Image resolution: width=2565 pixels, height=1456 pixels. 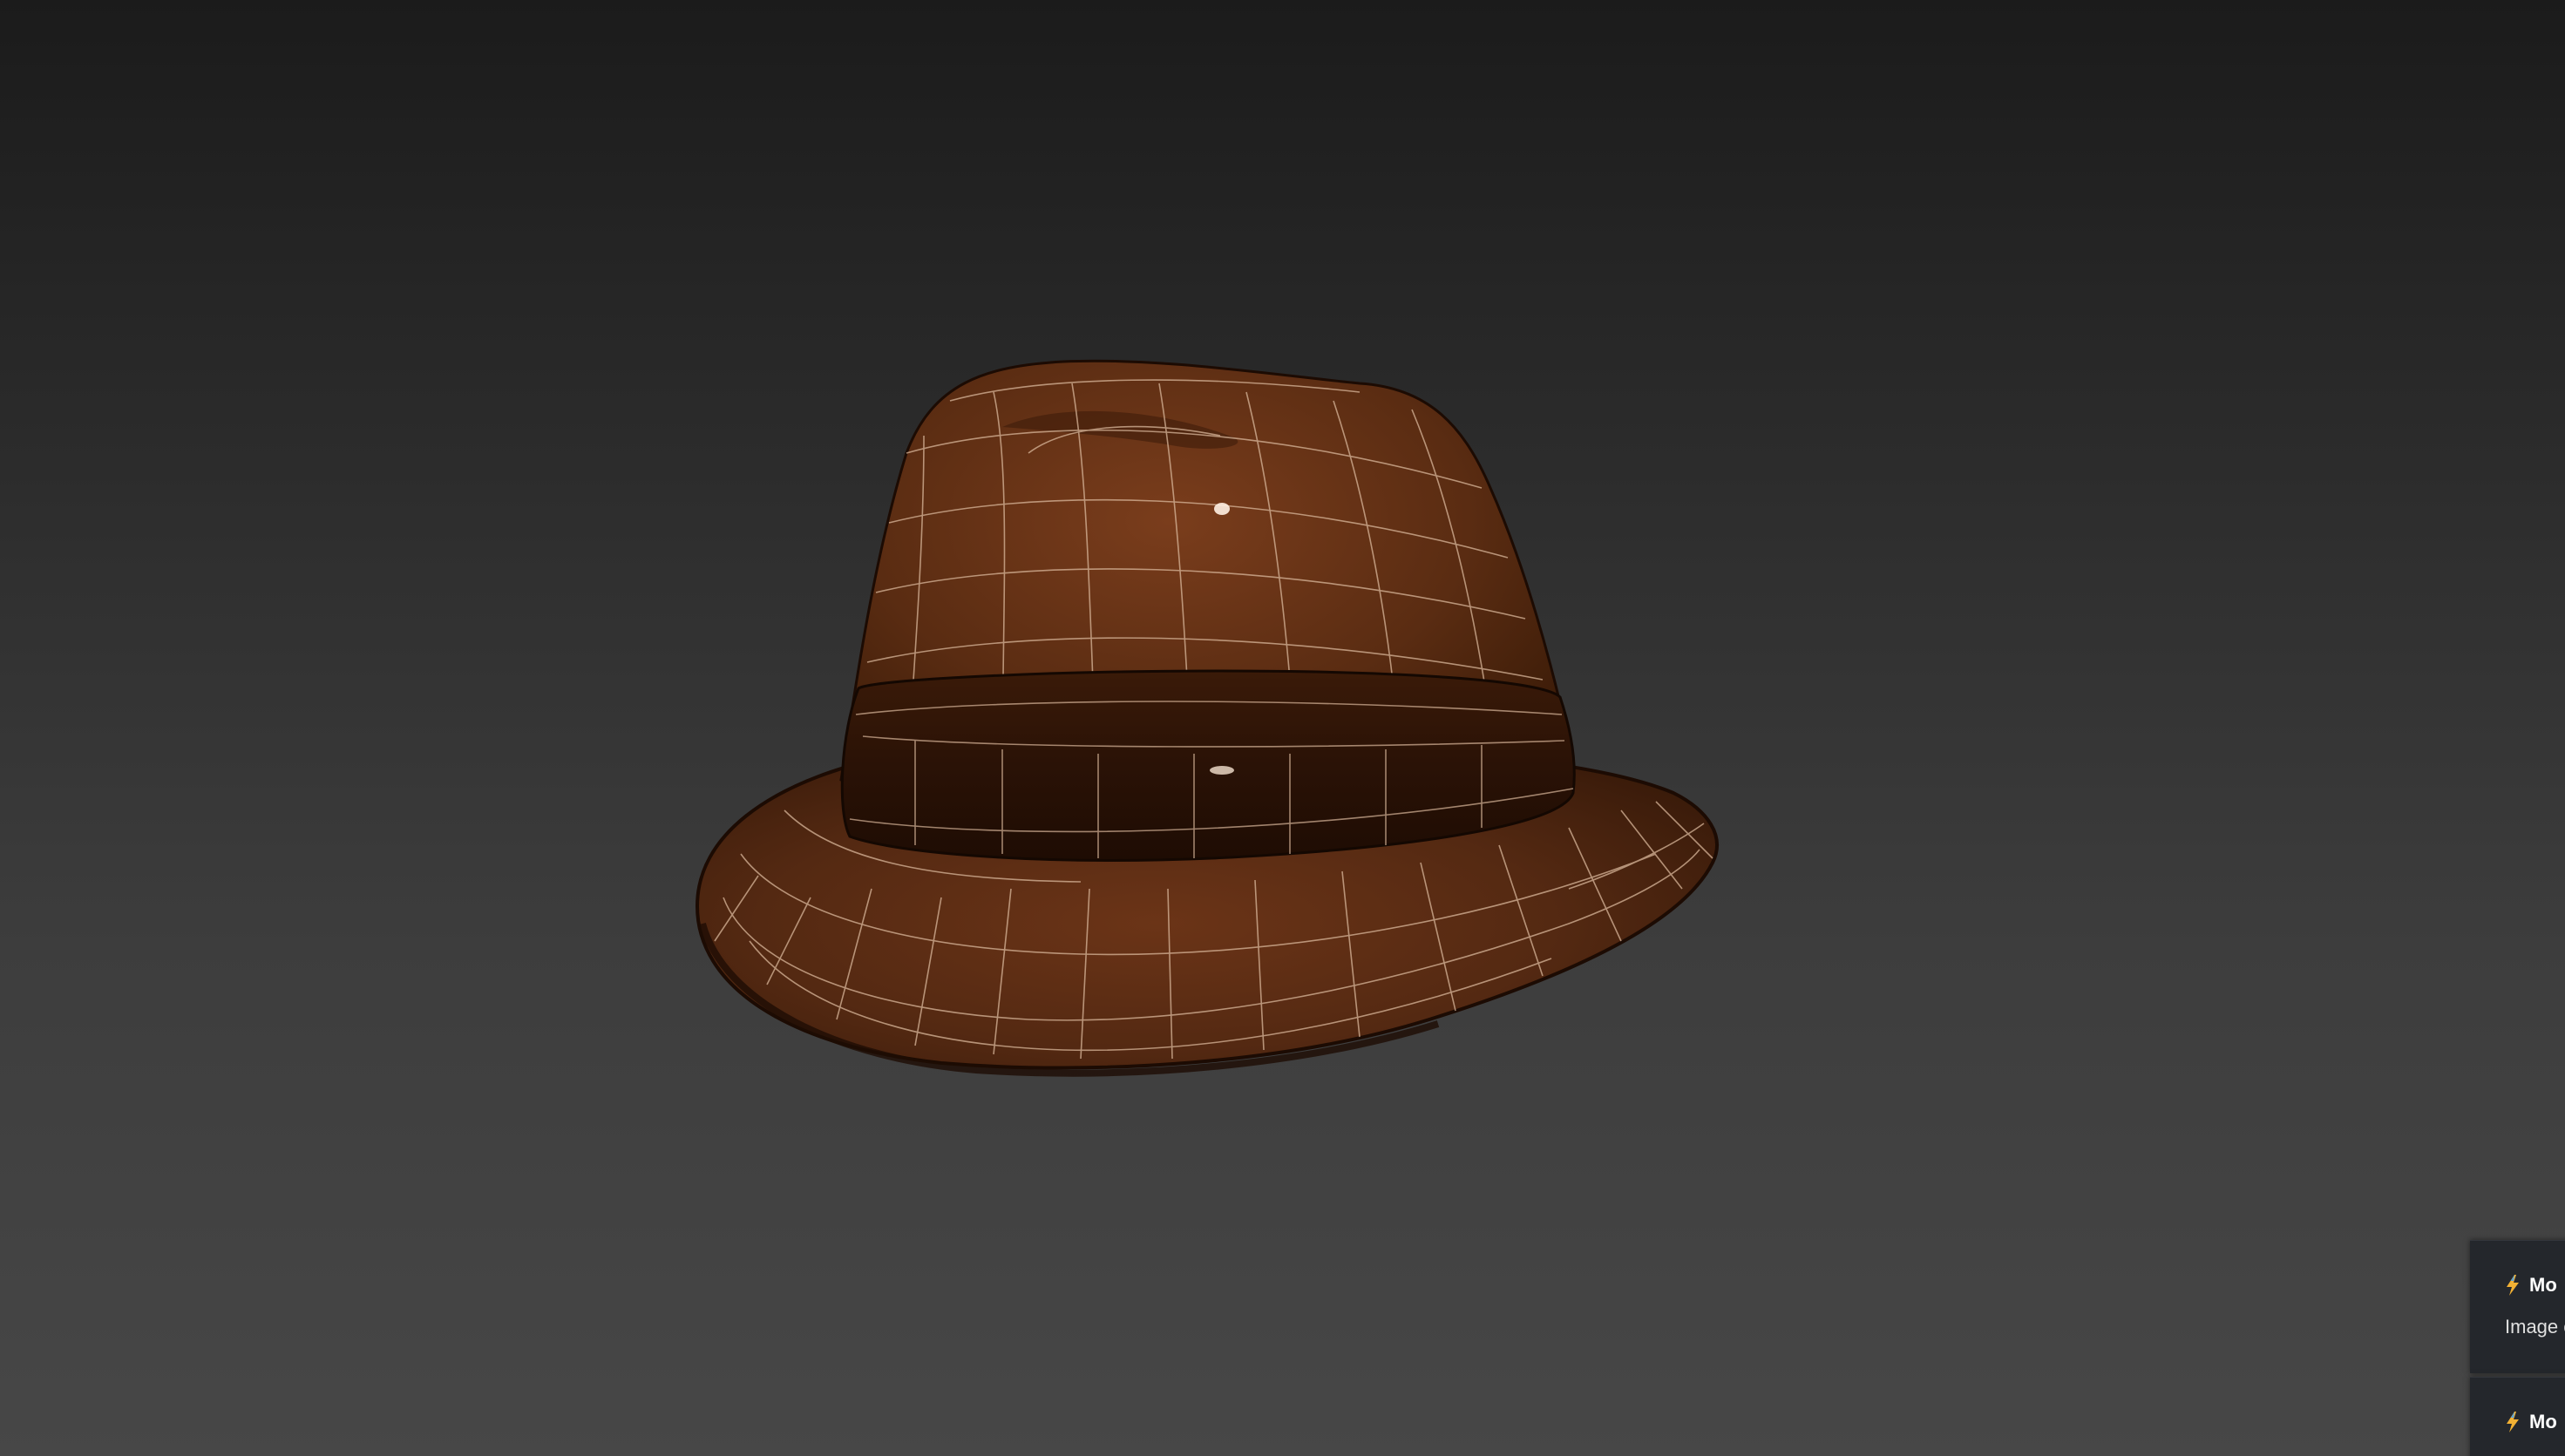 What do you see at coordinates (1222, 509) in the screenshot?
I see `crown-highlight` at bounding box center [1222, 509].